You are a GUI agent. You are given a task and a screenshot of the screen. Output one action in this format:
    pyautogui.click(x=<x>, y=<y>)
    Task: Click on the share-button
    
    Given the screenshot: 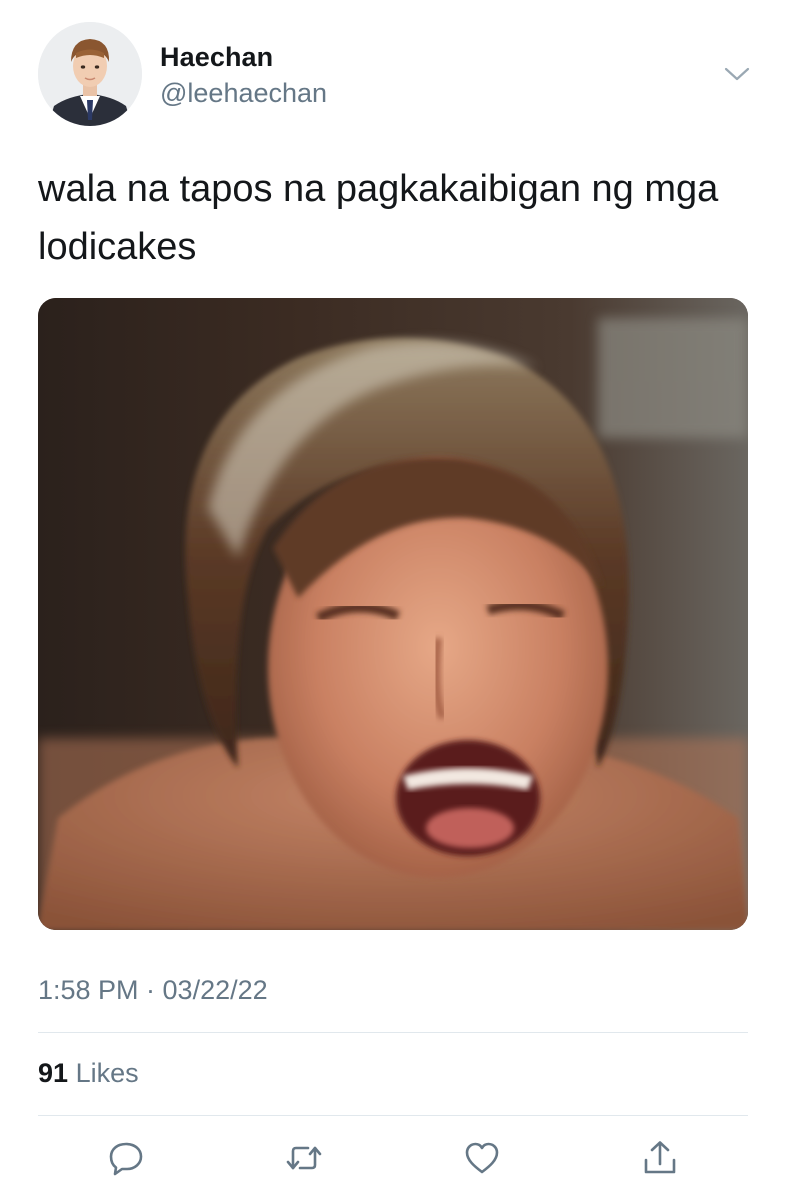 What is the action you would take?
    pyautogui.click(x=660, y=1158)
    